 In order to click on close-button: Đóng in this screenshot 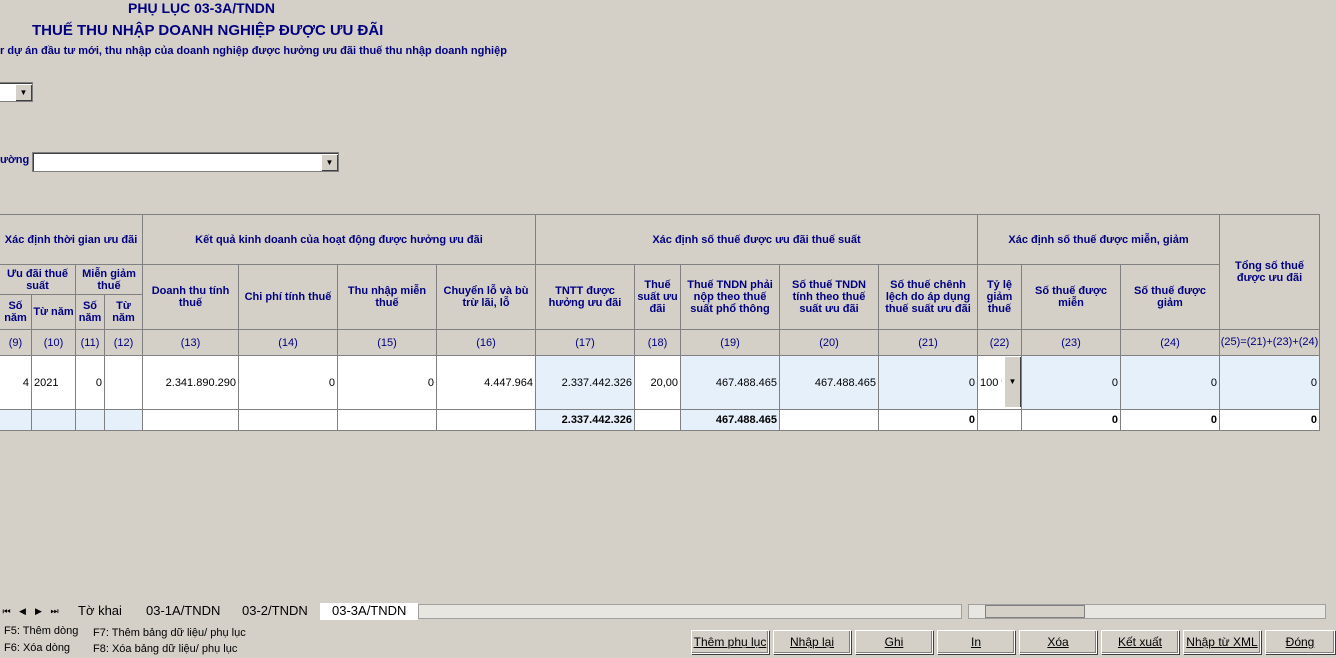, I will do `click(1300, 642)`.